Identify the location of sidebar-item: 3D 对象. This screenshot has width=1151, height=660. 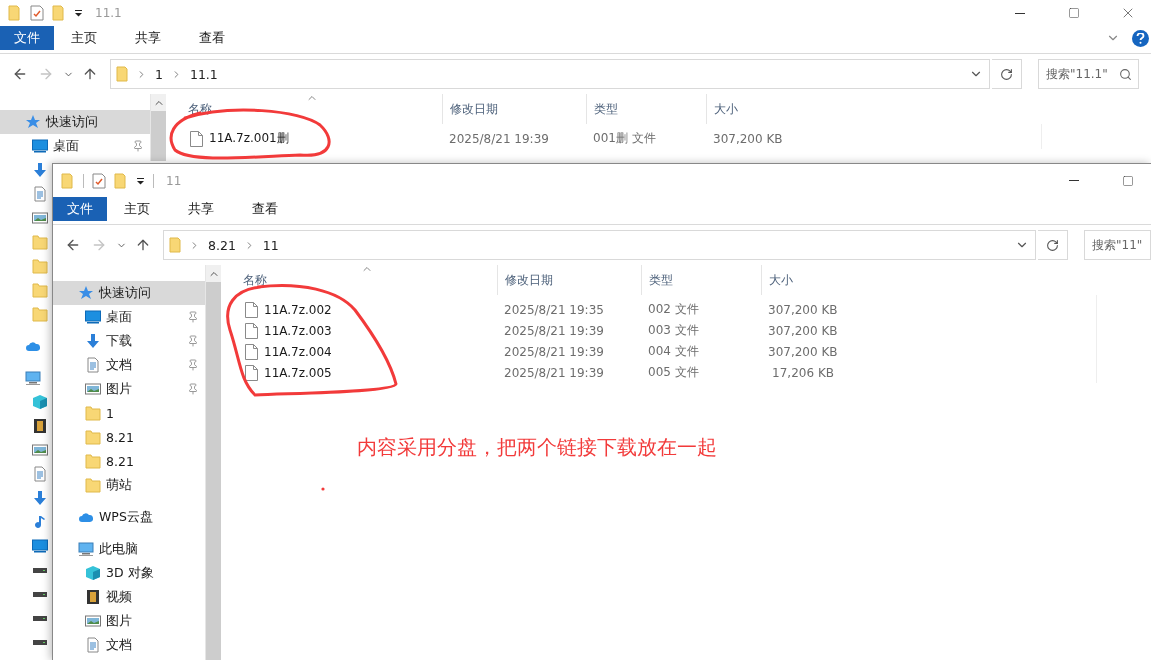
(129, 573).